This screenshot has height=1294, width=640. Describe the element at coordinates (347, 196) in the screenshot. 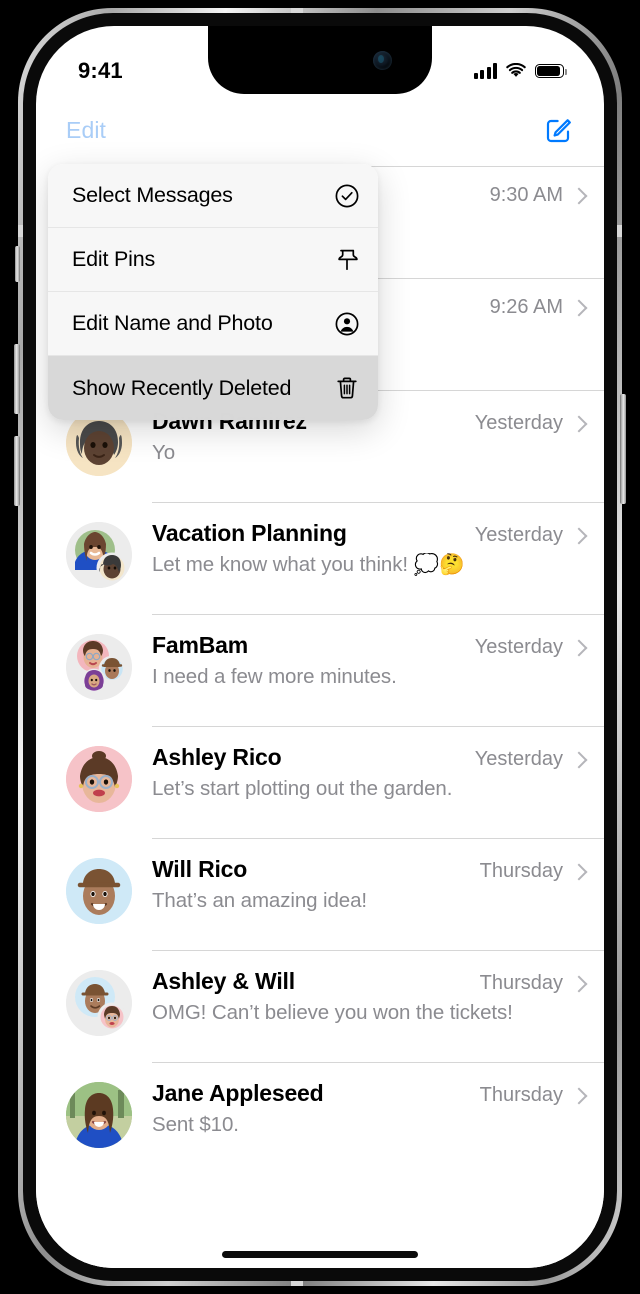

I see `checkmark-circle-icon` at that location.